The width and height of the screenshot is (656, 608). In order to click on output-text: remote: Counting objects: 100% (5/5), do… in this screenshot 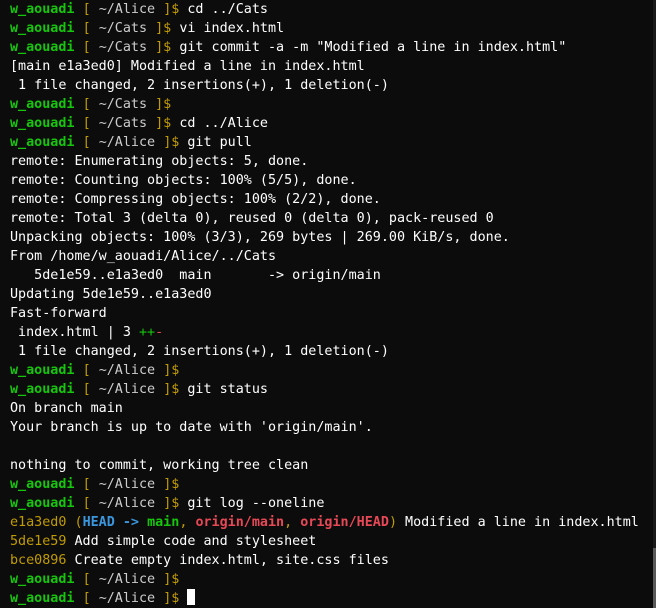, I will do `click(183, 180)`.